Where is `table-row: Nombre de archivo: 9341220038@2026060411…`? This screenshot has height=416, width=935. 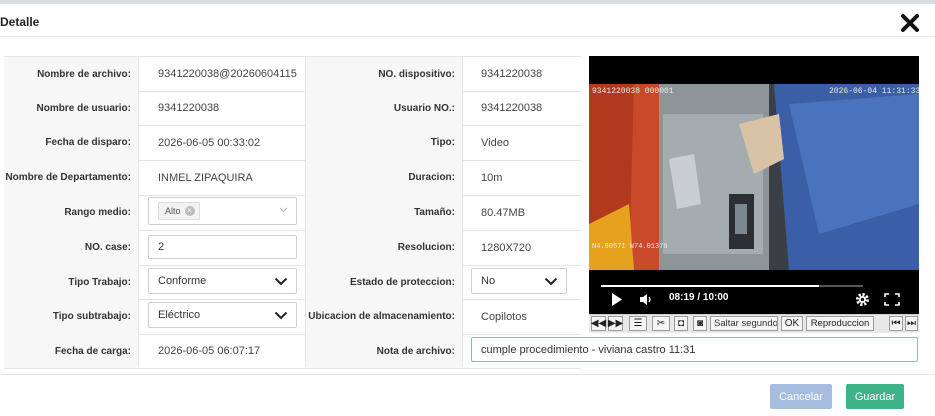
table-row: Nombre de archivo: 9341220038@2026060411… is located at coordinates (292, 74).